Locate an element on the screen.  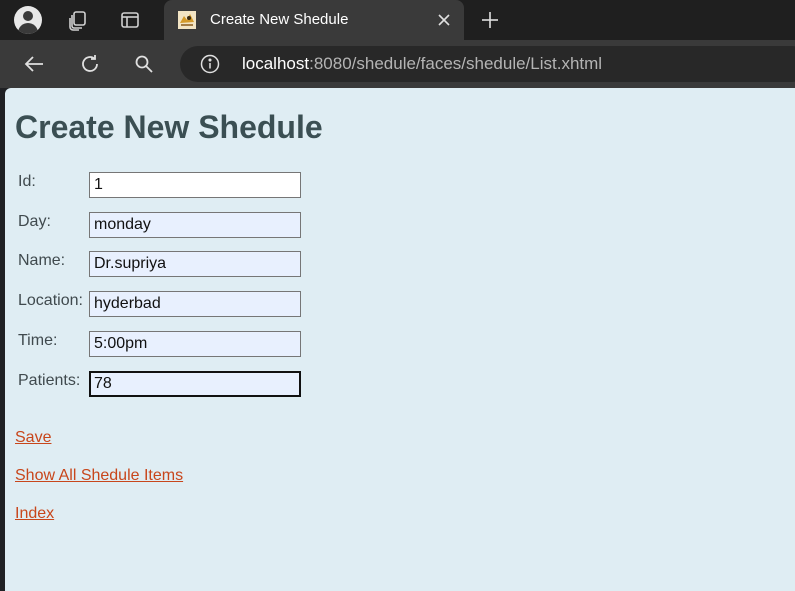
name-label: Name: is located at coordinates (42, 260).